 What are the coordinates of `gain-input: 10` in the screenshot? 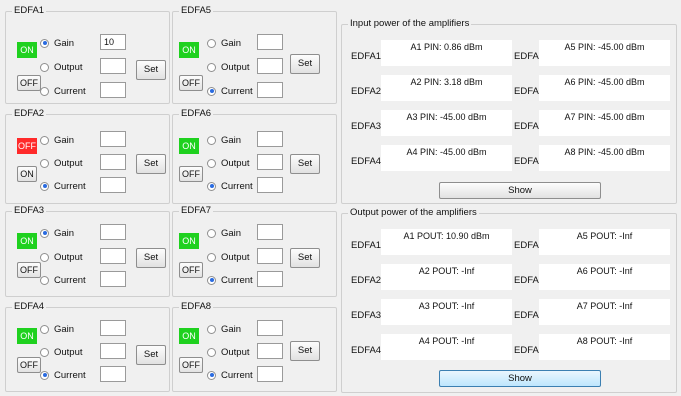 It's located at (113, 42).